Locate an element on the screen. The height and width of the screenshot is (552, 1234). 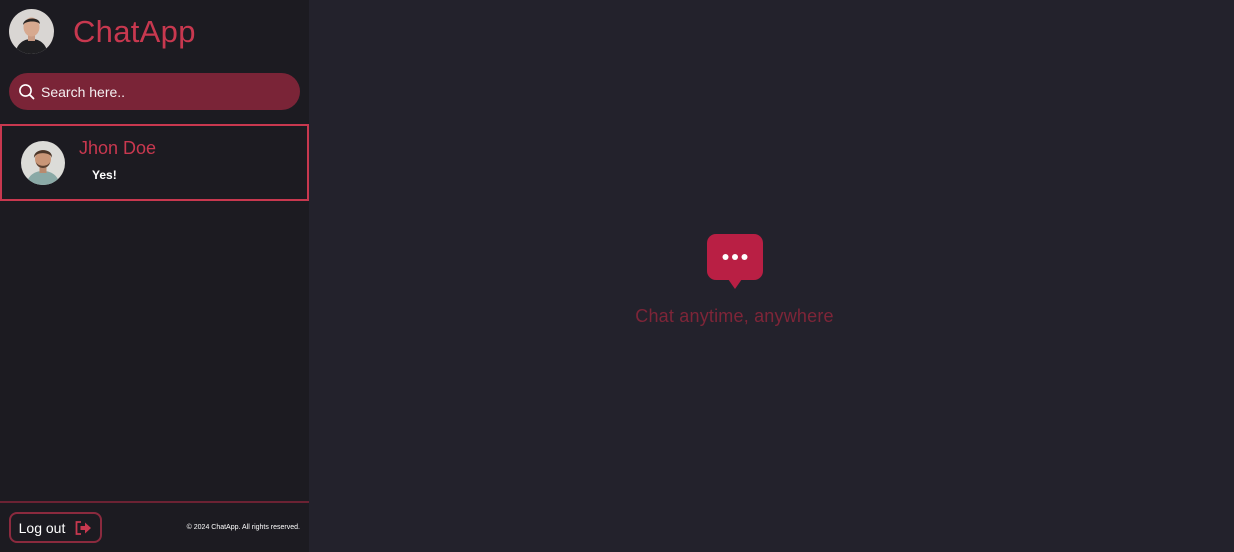
contact-name: Jhon Doe is located at coordinates (118, 147).